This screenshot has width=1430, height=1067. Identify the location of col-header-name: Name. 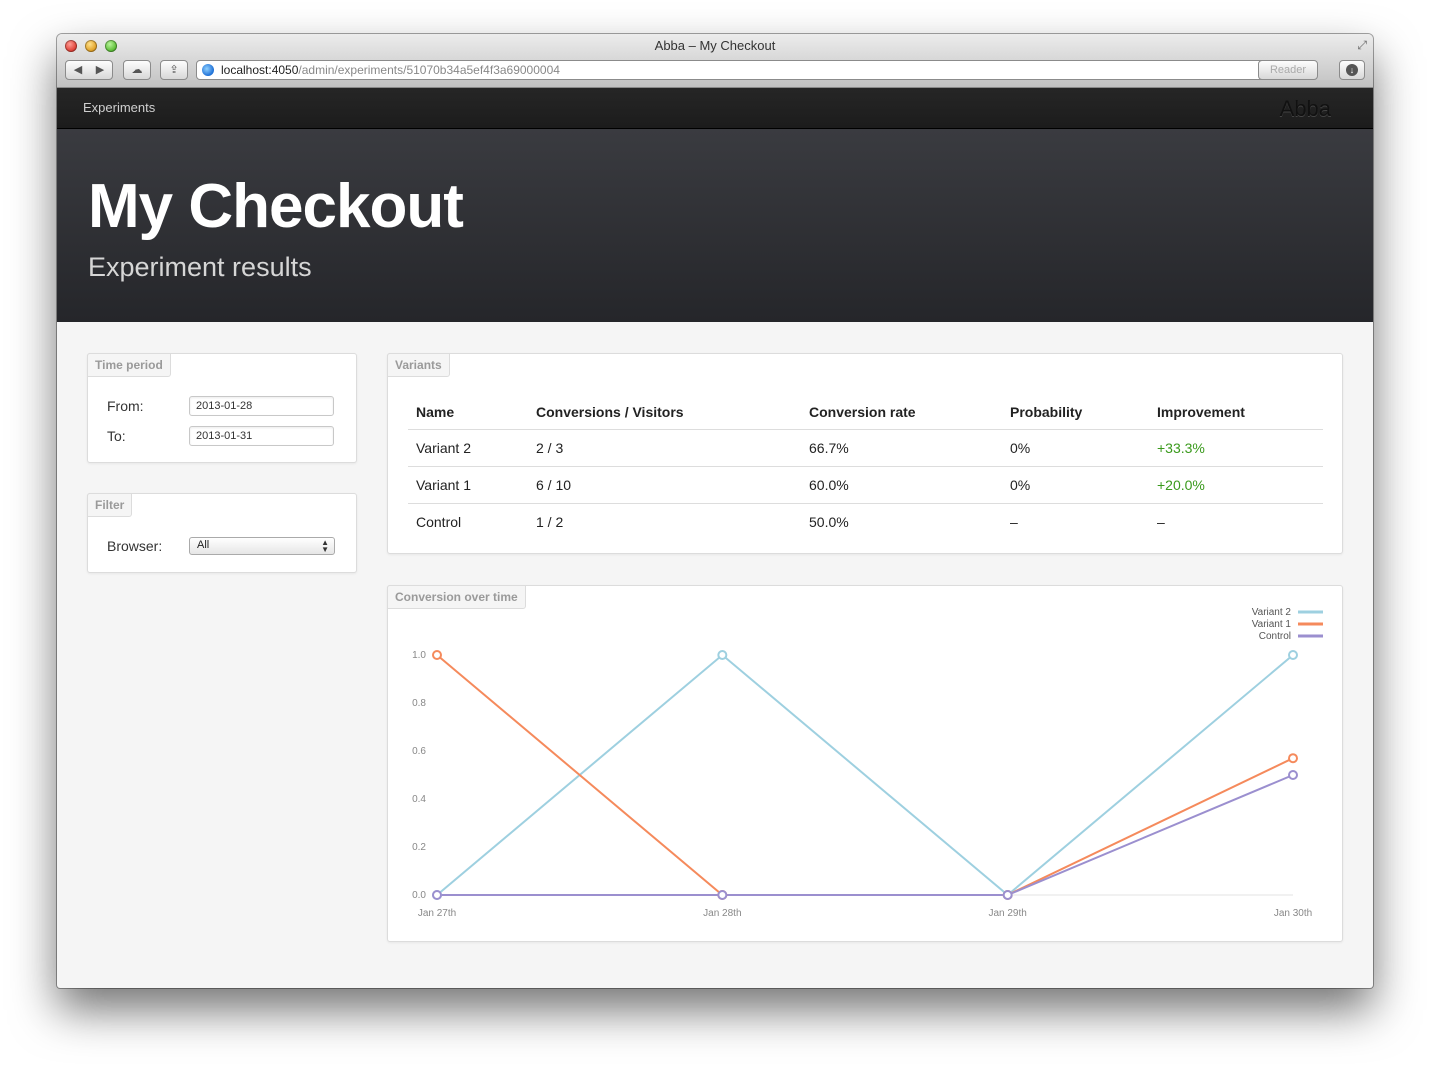
(468, 413).